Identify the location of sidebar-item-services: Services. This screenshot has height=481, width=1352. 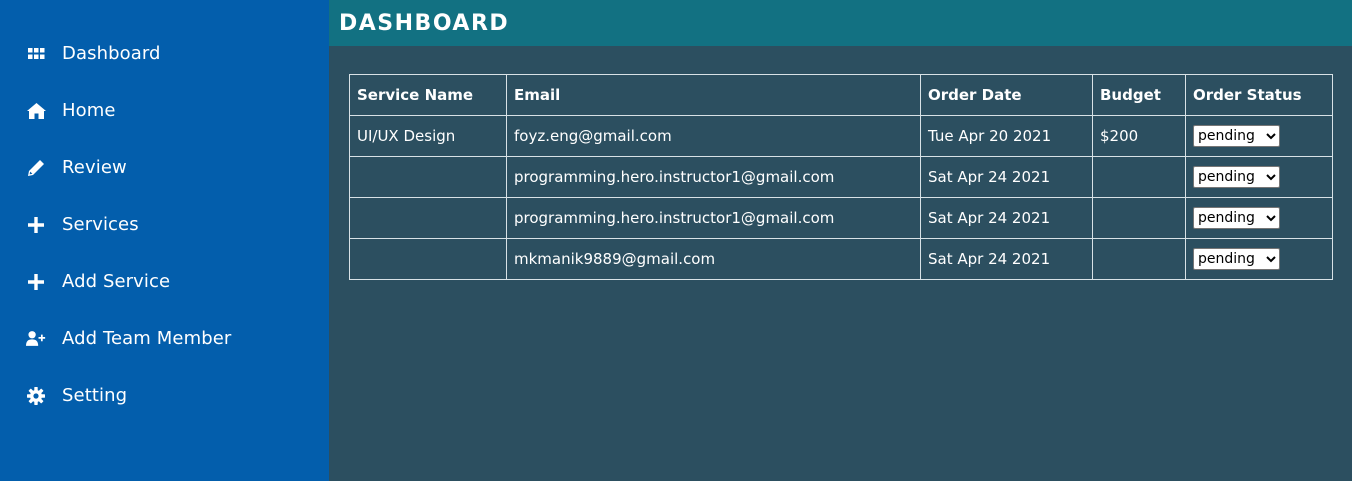
(164, 224).